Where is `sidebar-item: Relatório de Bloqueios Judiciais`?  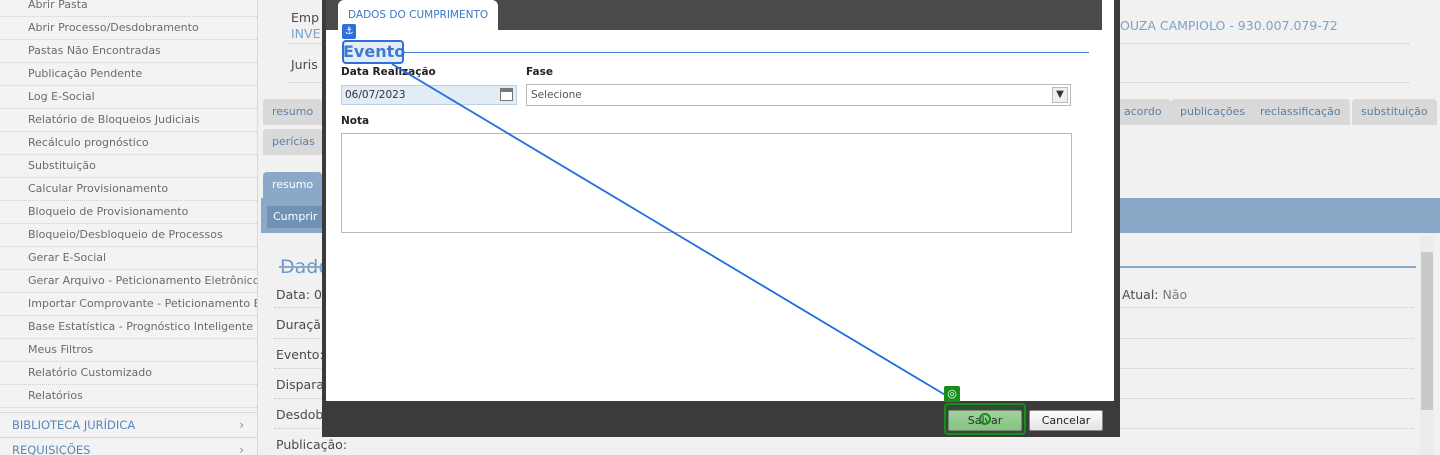
sidebar-item: Relatório de Bloqueios Judiciais is located at coordinates (128, 120).